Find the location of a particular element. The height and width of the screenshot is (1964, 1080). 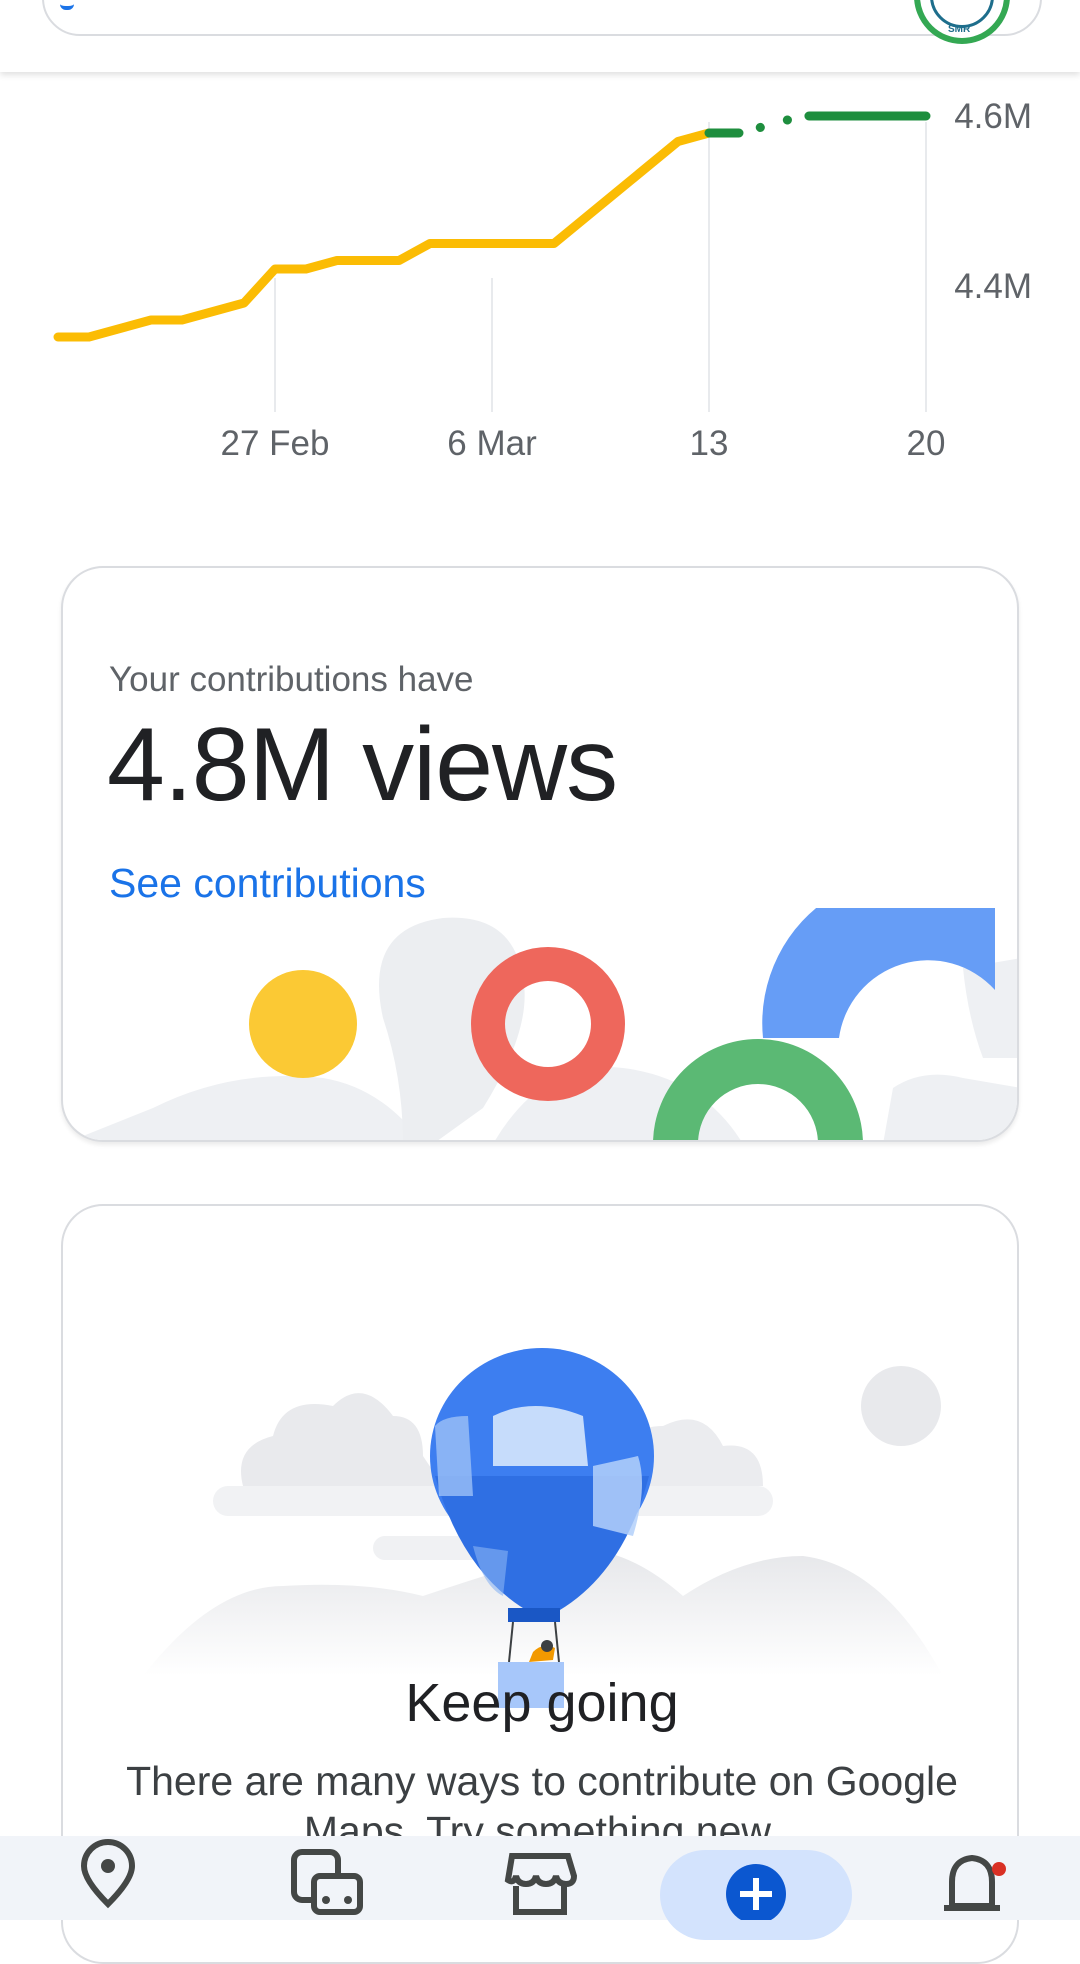

nav-explore is located at coordinates (108, 1878).